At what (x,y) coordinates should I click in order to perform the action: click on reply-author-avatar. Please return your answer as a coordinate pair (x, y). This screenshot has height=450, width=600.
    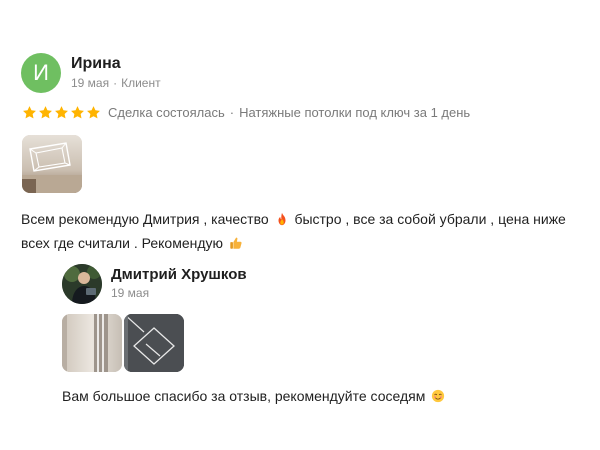
    Looking at the image, I should click on (82, 284).